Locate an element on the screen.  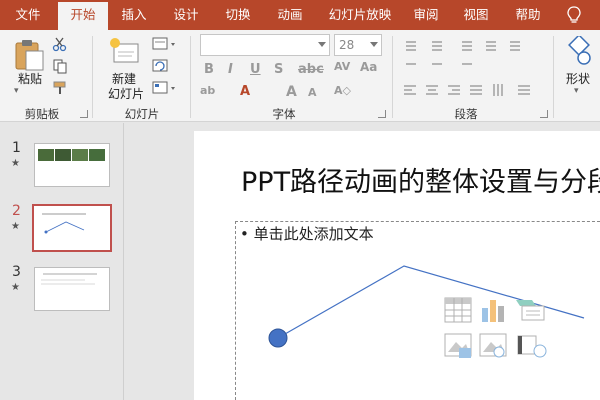
shapes-icon is located at coordinates (579, 51).